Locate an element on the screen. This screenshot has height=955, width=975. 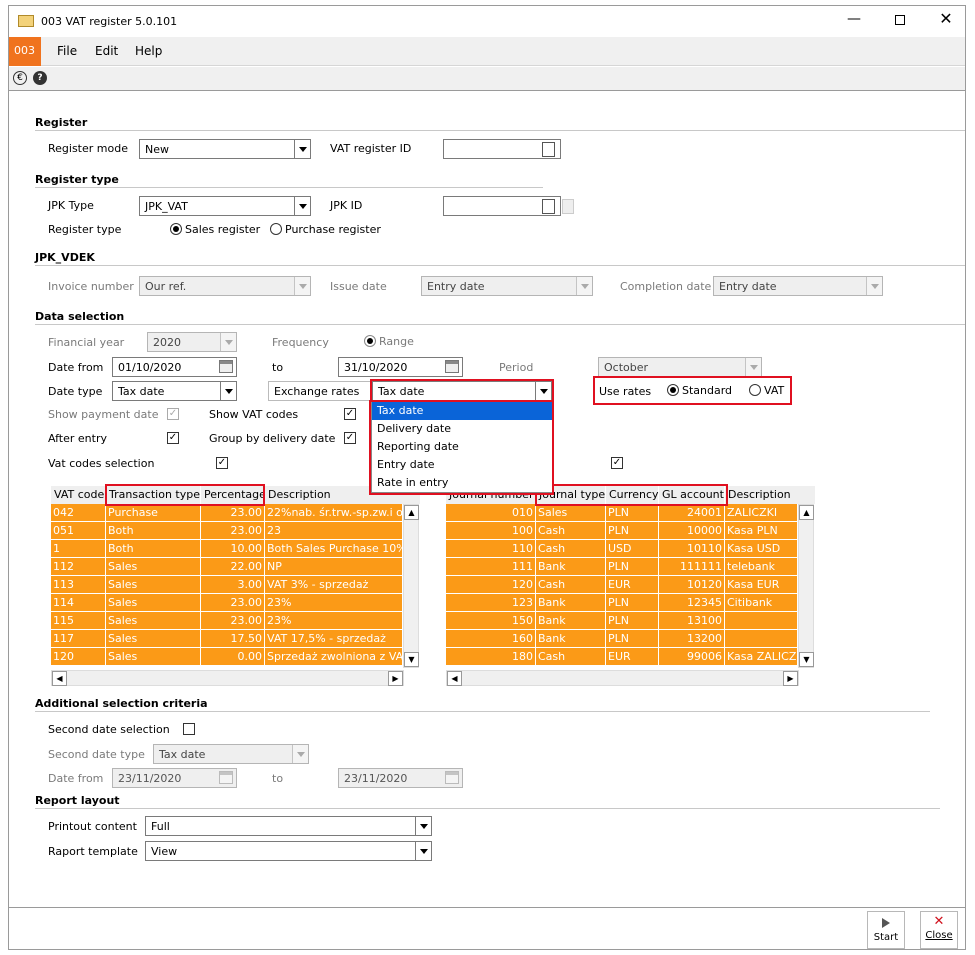
menu-edit: Edit is located at coordinates (106, 51).